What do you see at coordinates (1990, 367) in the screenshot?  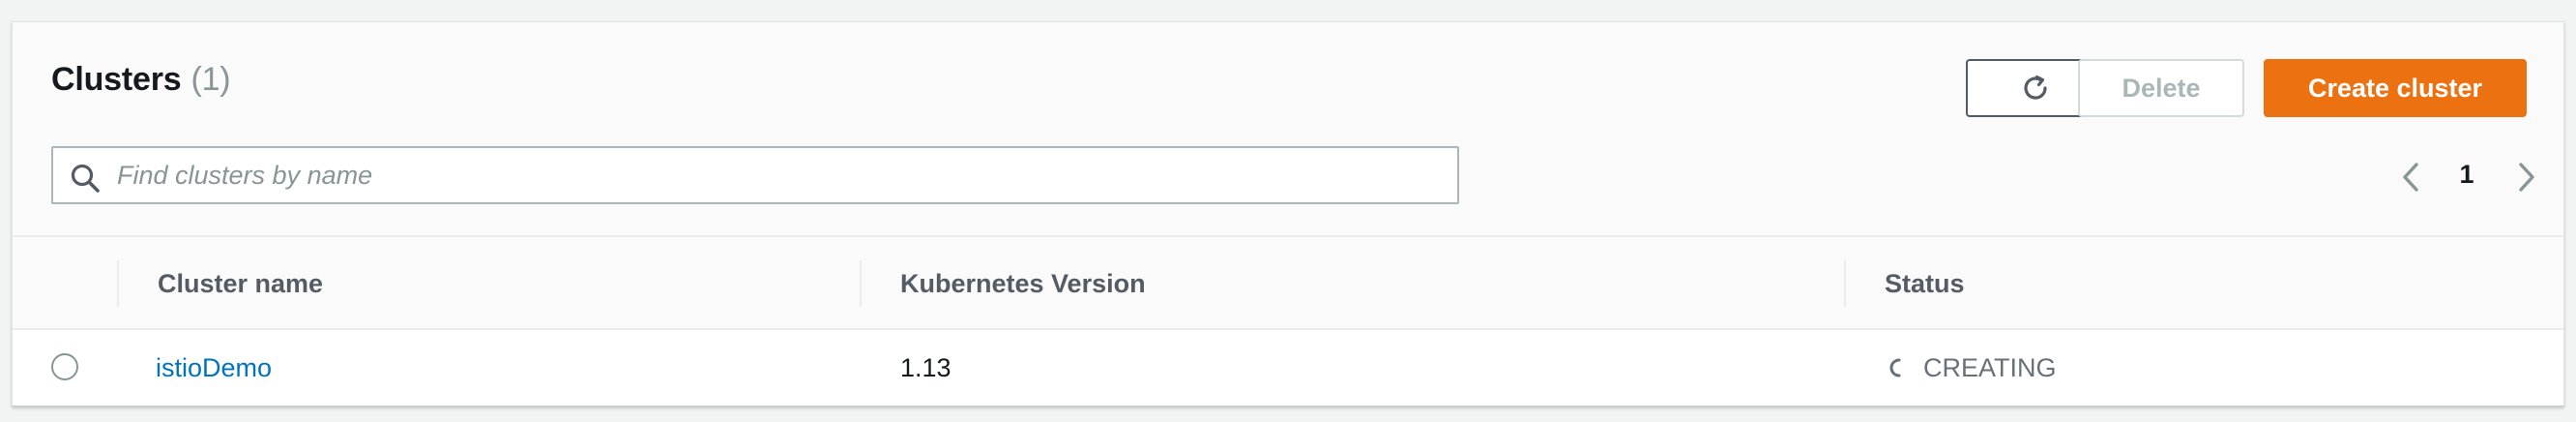 I see `status-text: CREATING` at bounding box center [1990, 367].